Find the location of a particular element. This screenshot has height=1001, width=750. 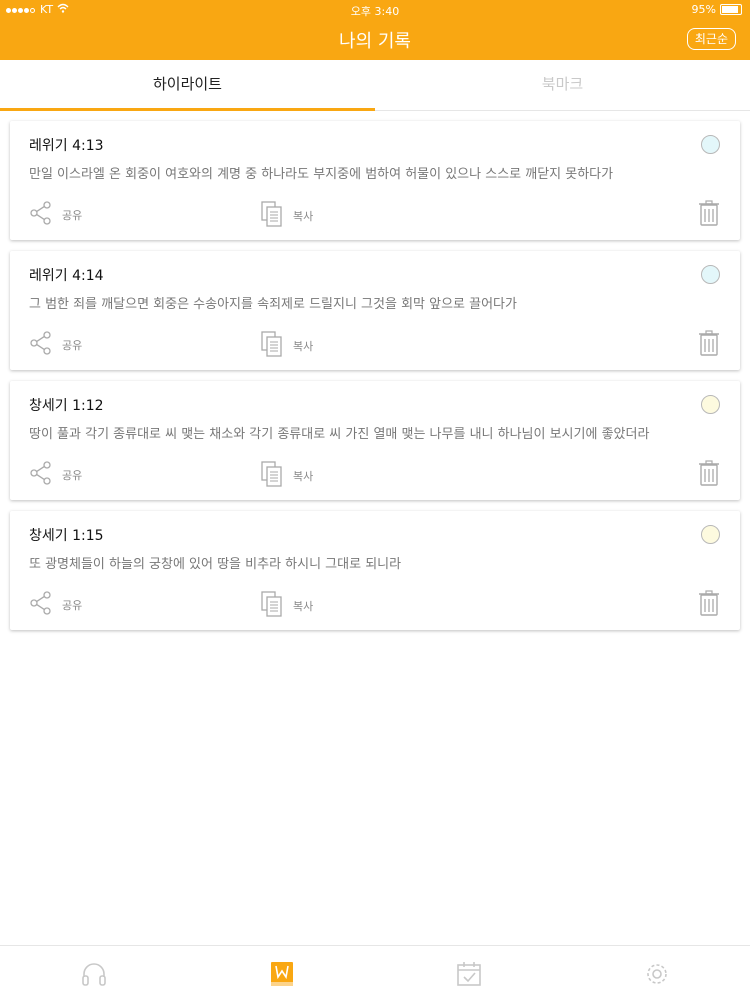

record-verse-text: 또 광명체들이 하늘의 궁창에 있어 땅을 비추라 하시니 그대로 되니라 is located at coordinates (215, 564).